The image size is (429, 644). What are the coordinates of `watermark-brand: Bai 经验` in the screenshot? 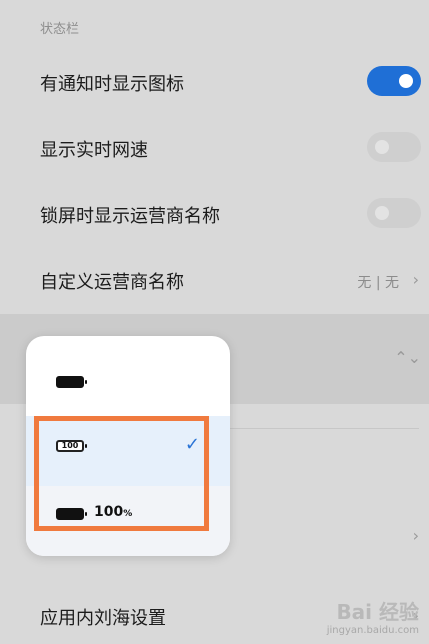 It's located at (377, 612).